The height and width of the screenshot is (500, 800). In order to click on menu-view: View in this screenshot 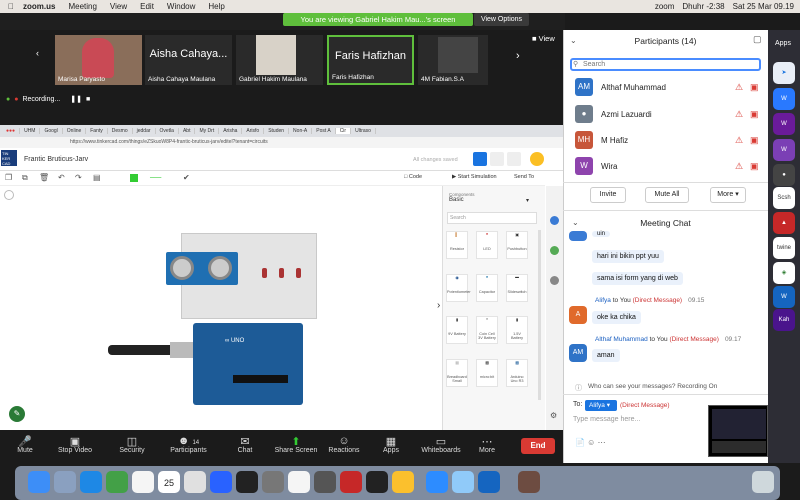, I will do `click(118, 6)`.